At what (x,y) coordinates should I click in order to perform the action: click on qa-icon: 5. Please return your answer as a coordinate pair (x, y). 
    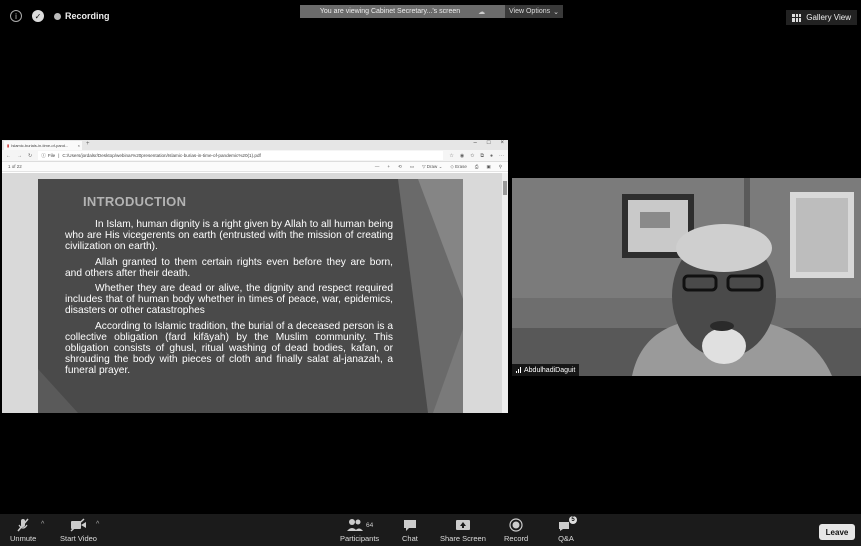
    Looking at the image, I should click on (567, 525).